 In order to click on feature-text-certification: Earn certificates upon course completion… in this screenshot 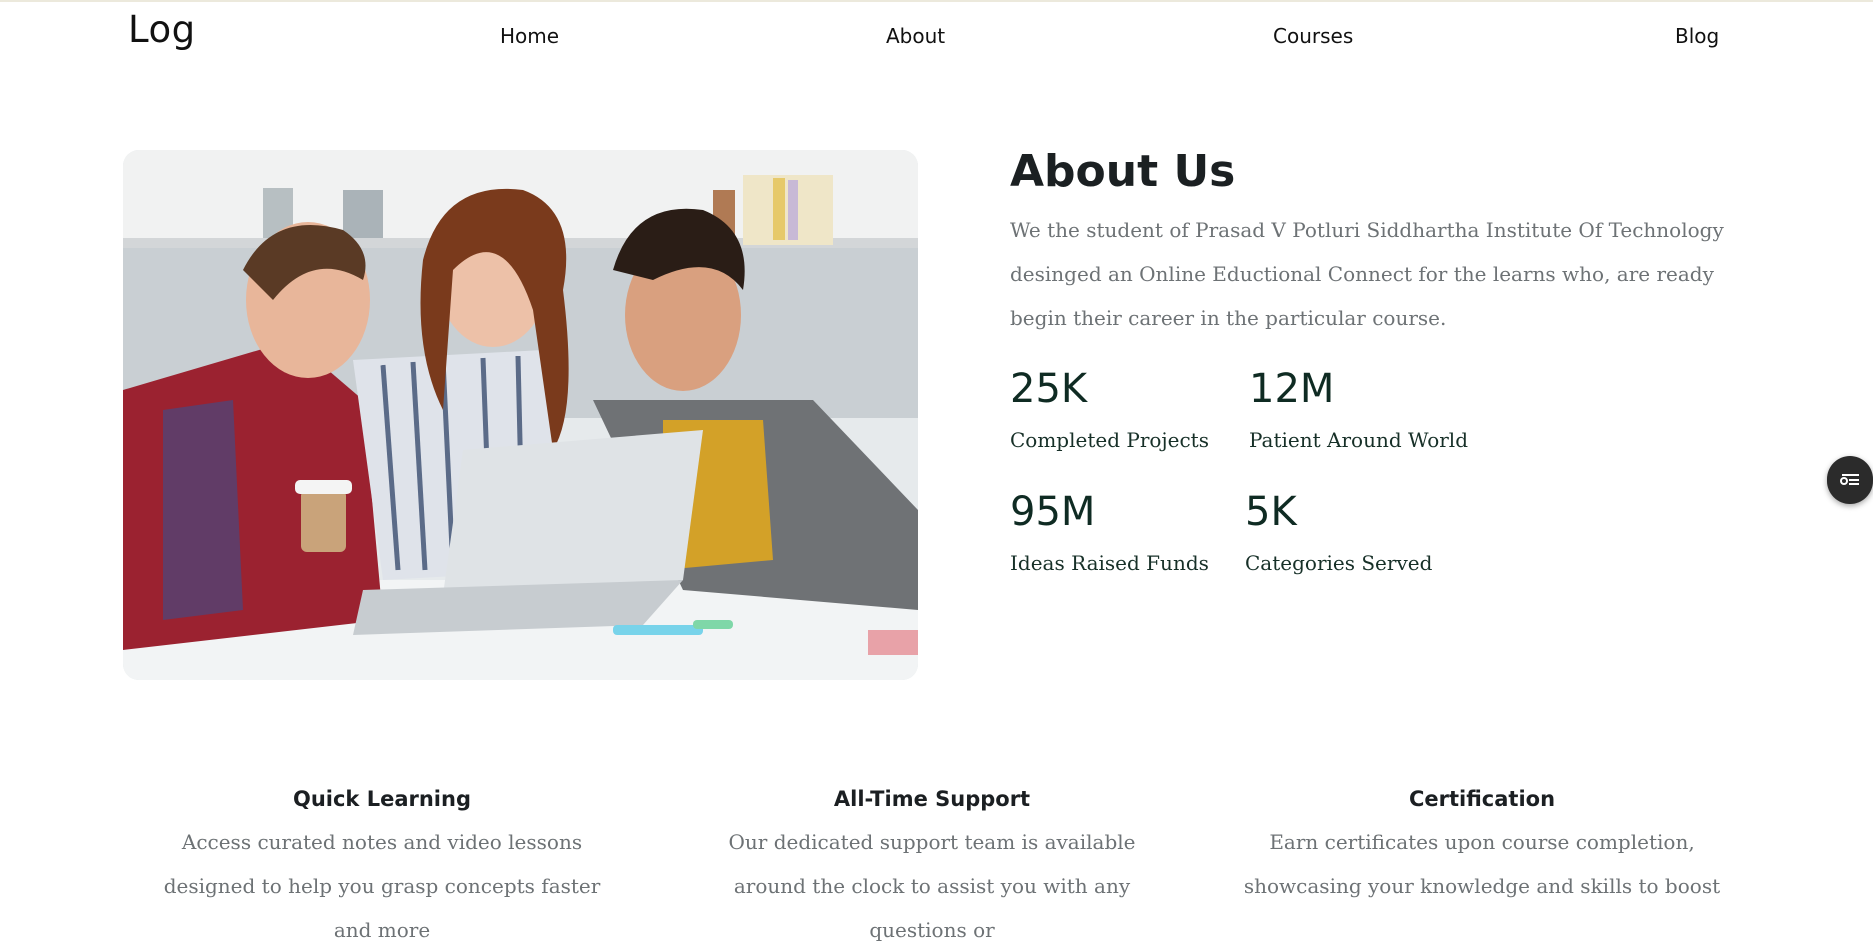, I will do `click(1482, 864)`.